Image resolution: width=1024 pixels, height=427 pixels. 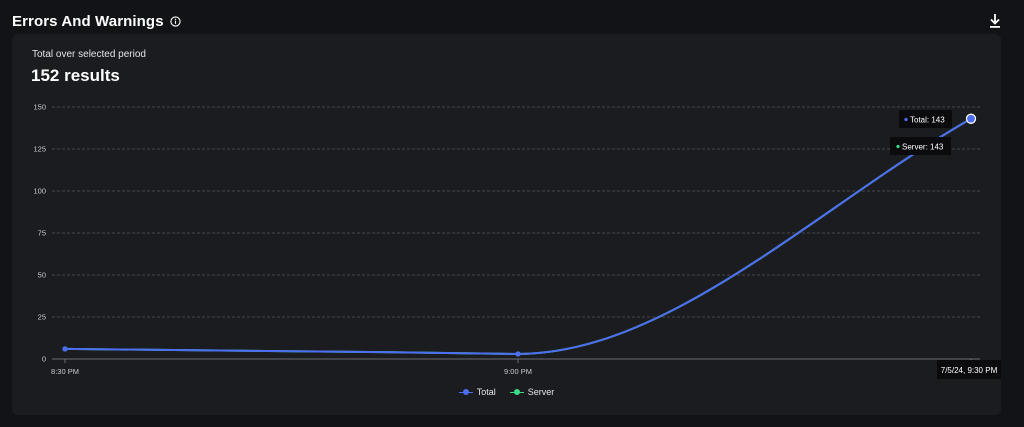 I want to click on y-tick-label: 100, so click(x=39, y=191).